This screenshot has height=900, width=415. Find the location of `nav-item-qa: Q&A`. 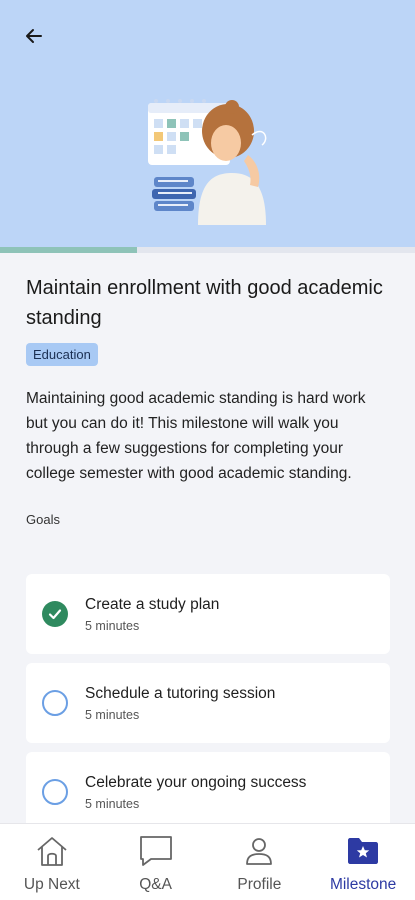

nav-item-qa: Q&A is located at coordinates (156, 862).